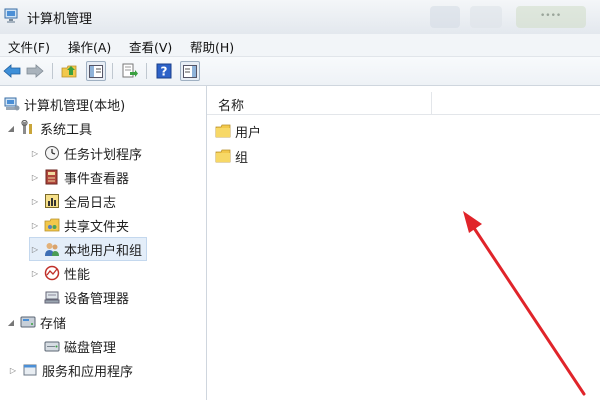  Describe the element at coordinates (60, 19) in the screenshot. I see `window-title: 计算机管理` at that location.